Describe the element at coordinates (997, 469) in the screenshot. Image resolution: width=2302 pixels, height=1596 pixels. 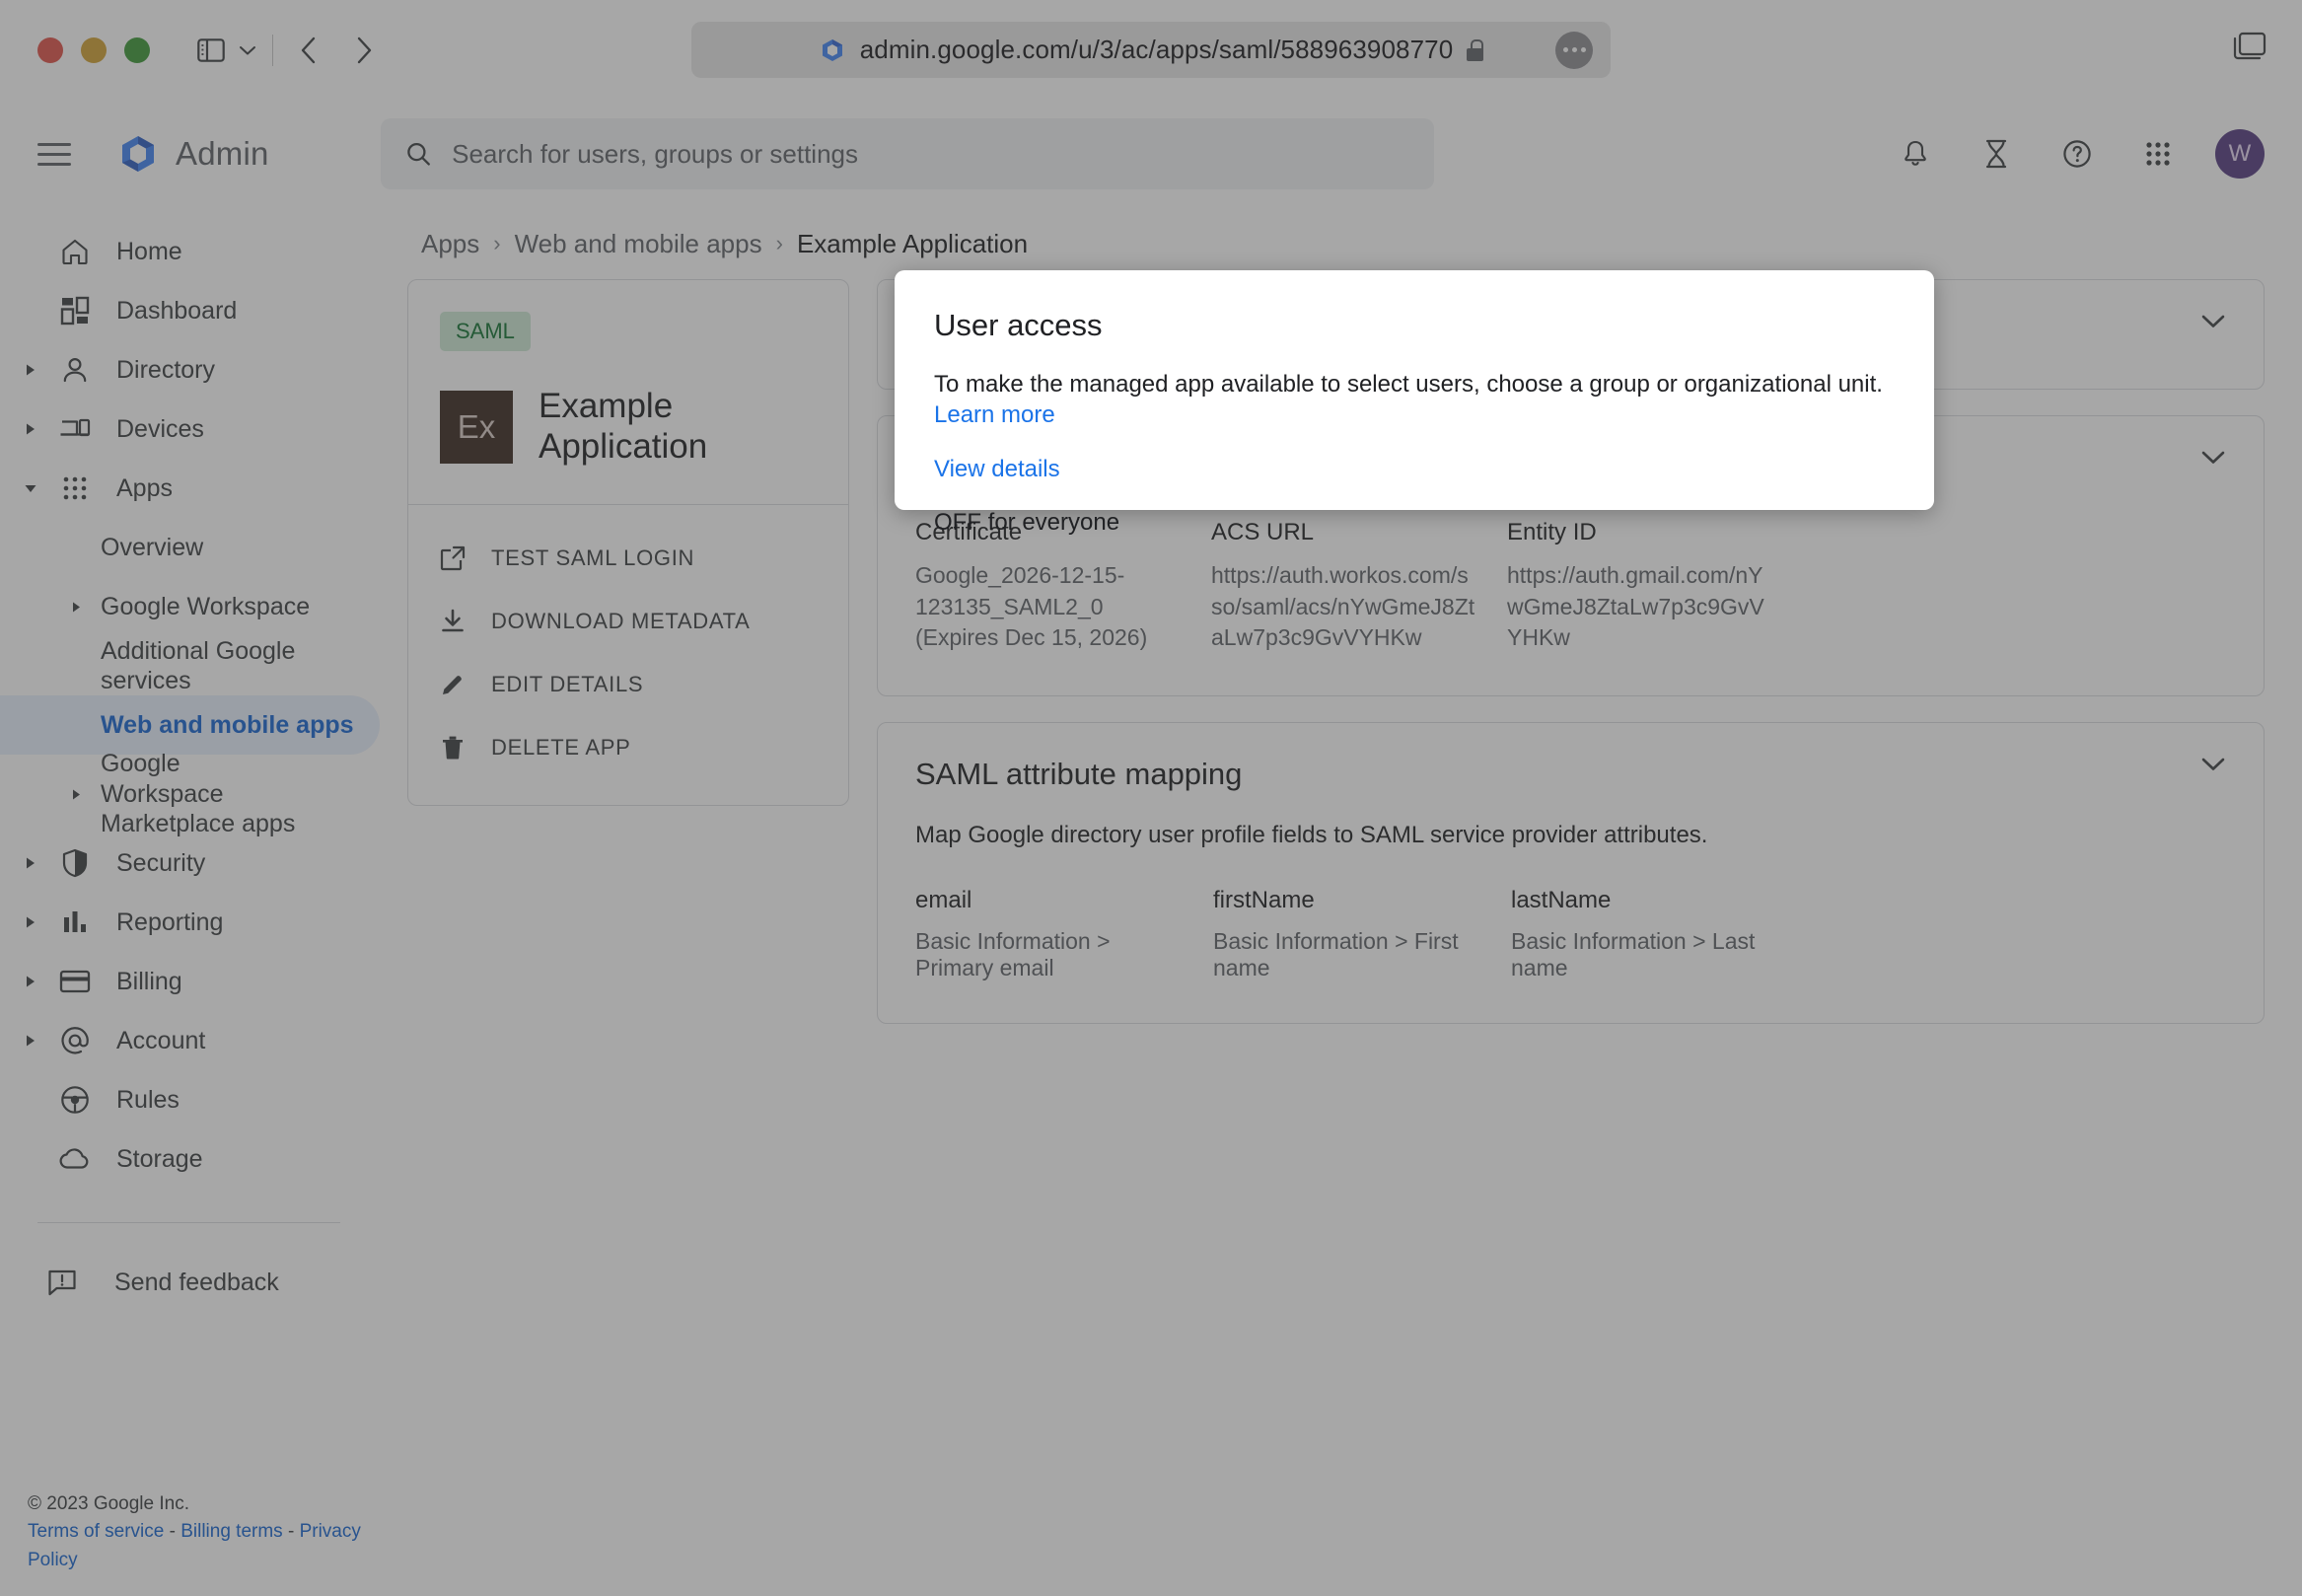
I see `view-details-link: View details` at that location.